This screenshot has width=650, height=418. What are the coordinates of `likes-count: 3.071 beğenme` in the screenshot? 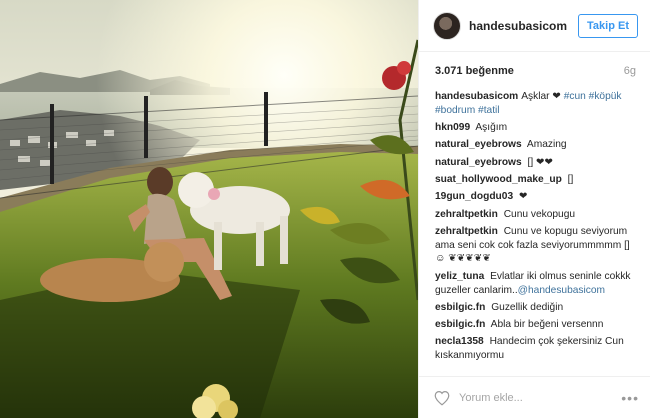 It's located at (474, 71).